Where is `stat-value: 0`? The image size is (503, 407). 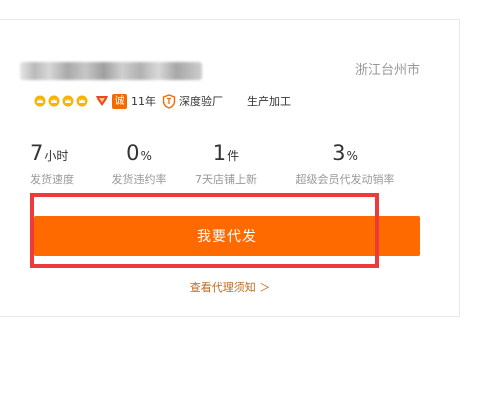 stat-value: 0 is located at coordinates (133, 153).